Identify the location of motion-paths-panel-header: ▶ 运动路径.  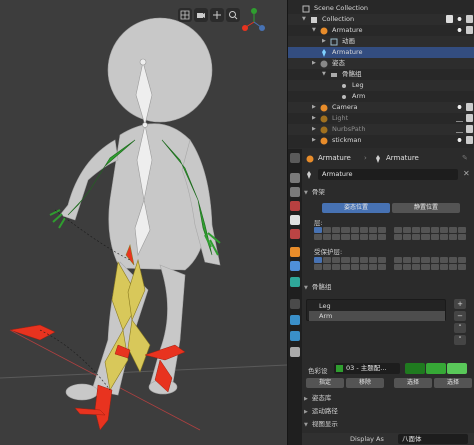
(386, 411).